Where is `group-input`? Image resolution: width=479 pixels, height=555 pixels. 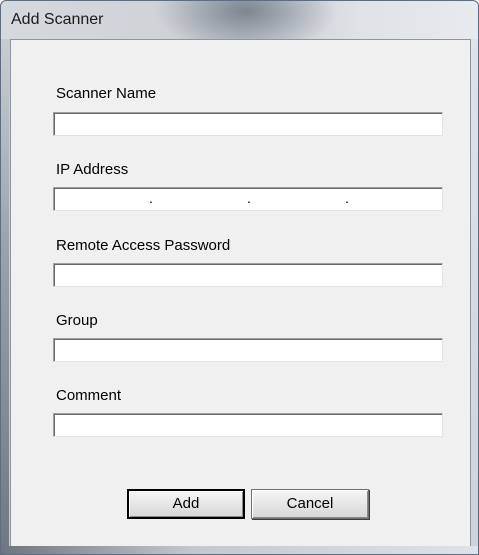 group-input is located at coordinates (248, 350).